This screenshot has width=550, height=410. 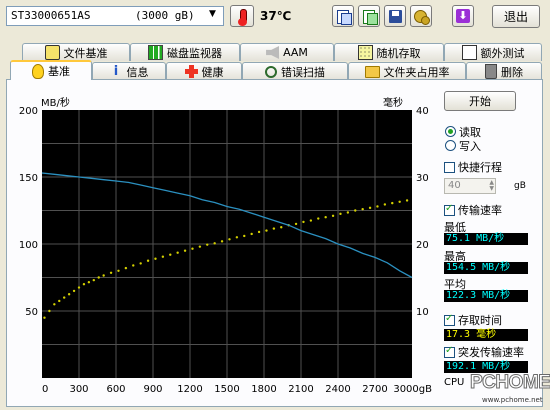 I want to click on y-axis-left-label: MB/秒, so click(x=55, y=102).